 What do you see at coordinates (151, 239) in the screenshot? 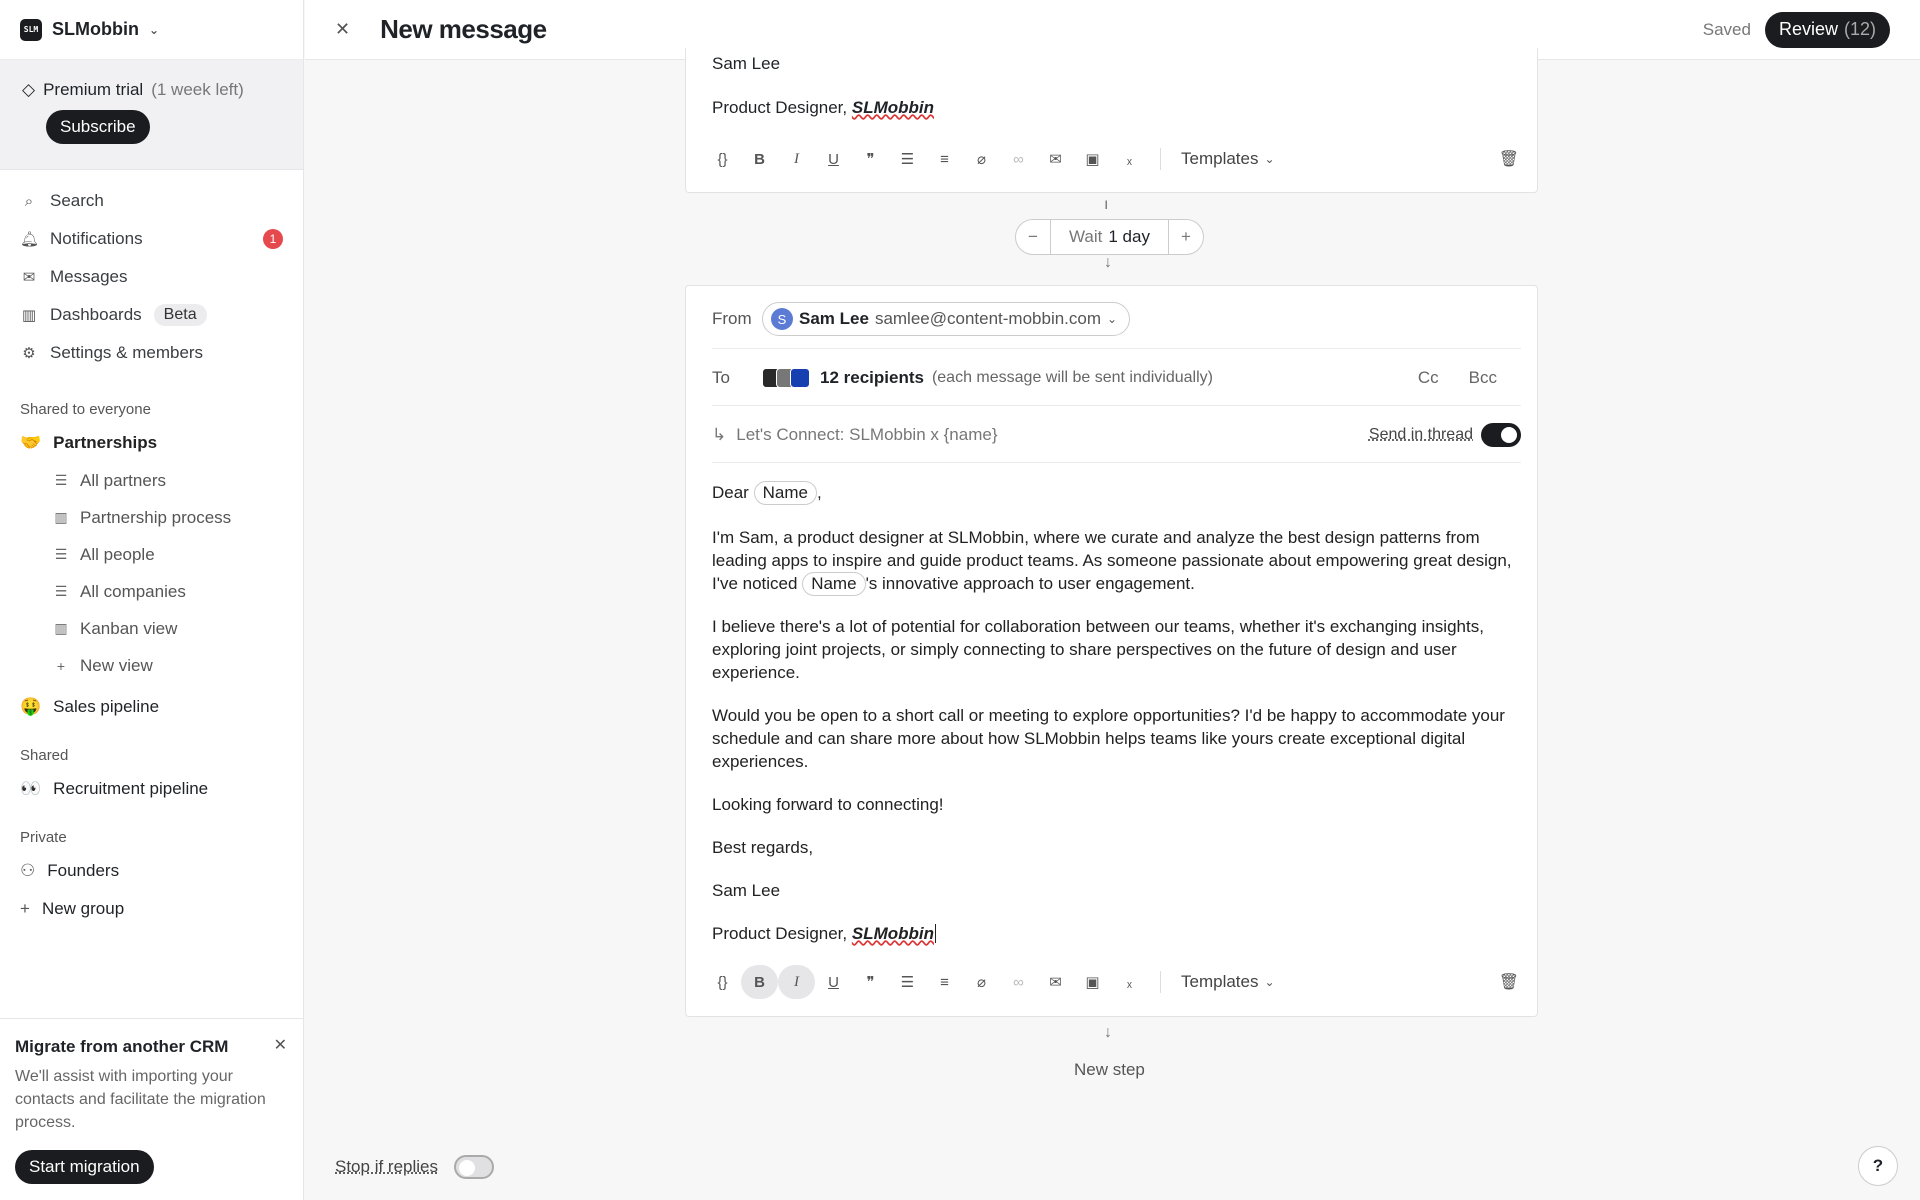
I see `nav-notifications: 🔔︎ Notifications 1` at bounding box center [151, 239].